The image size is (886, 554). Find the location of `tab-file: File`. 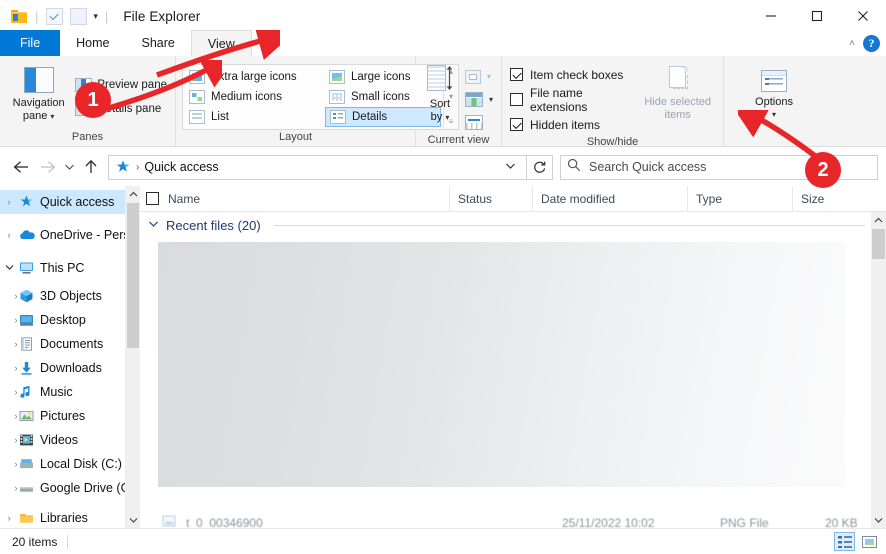

tab-file: File is located at coordinates (30, 43).